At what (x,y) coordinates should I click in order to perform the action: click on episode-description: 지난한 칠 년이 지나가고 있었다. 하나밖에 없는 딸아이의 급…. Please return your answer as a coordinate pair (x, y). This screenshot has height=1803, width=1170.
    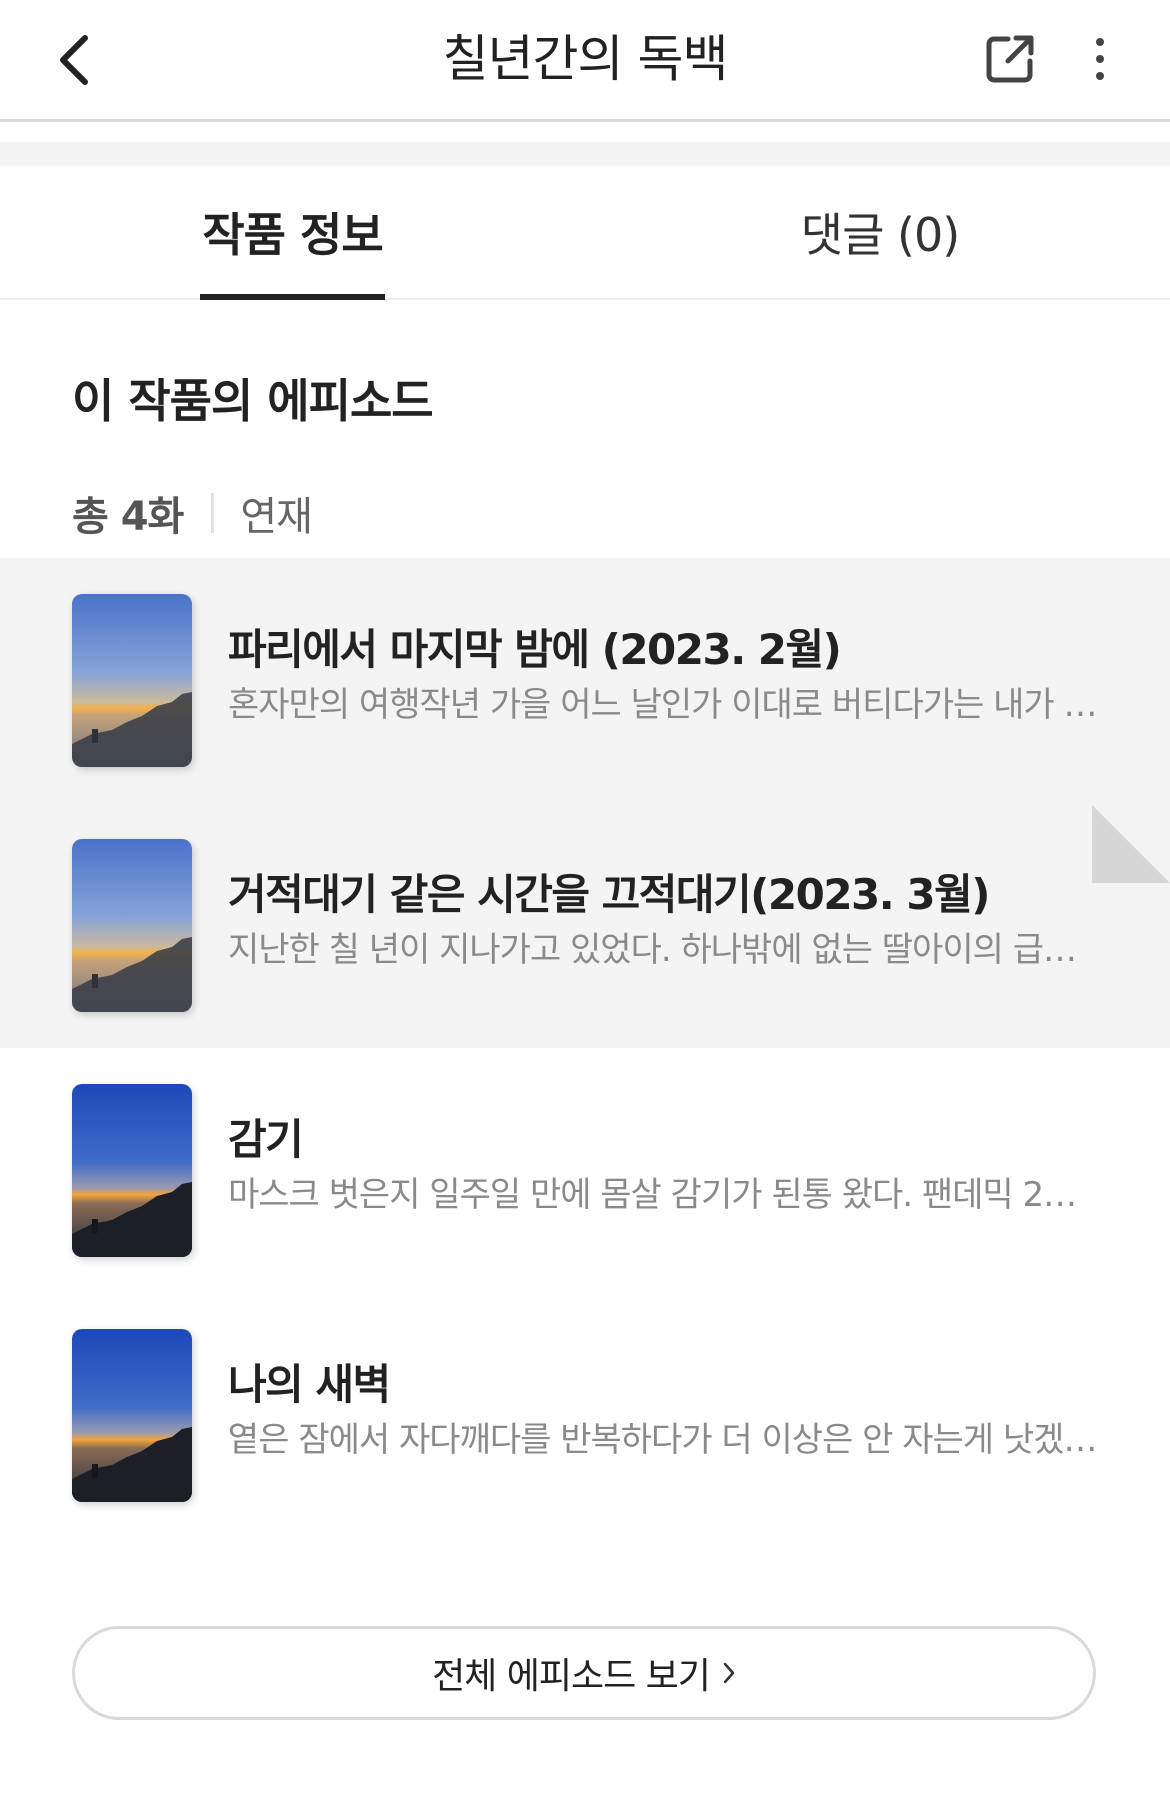
    Looking at the image, I should click on (652, 950).